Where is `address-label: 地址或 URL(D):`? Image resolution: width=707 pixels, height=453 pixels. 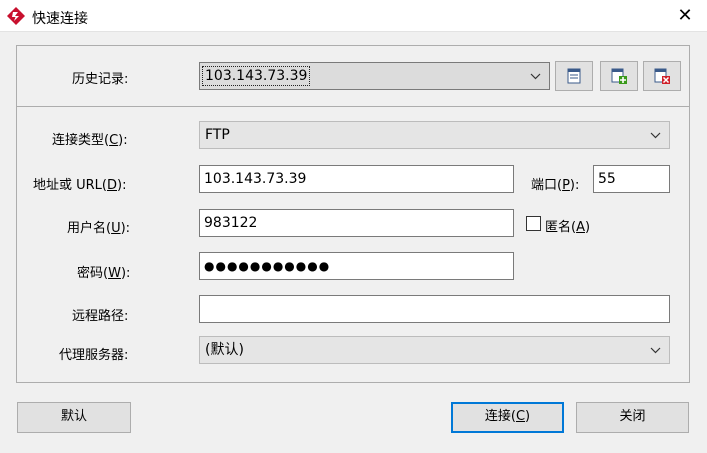
address-label: 地址或 URL(D): is located at coordinates (80, 185).